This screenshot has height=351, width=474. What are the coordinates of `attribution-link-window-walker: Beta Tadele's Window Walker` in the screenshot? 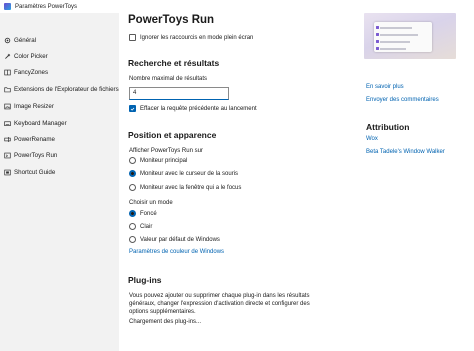 It's located at (405, 152).